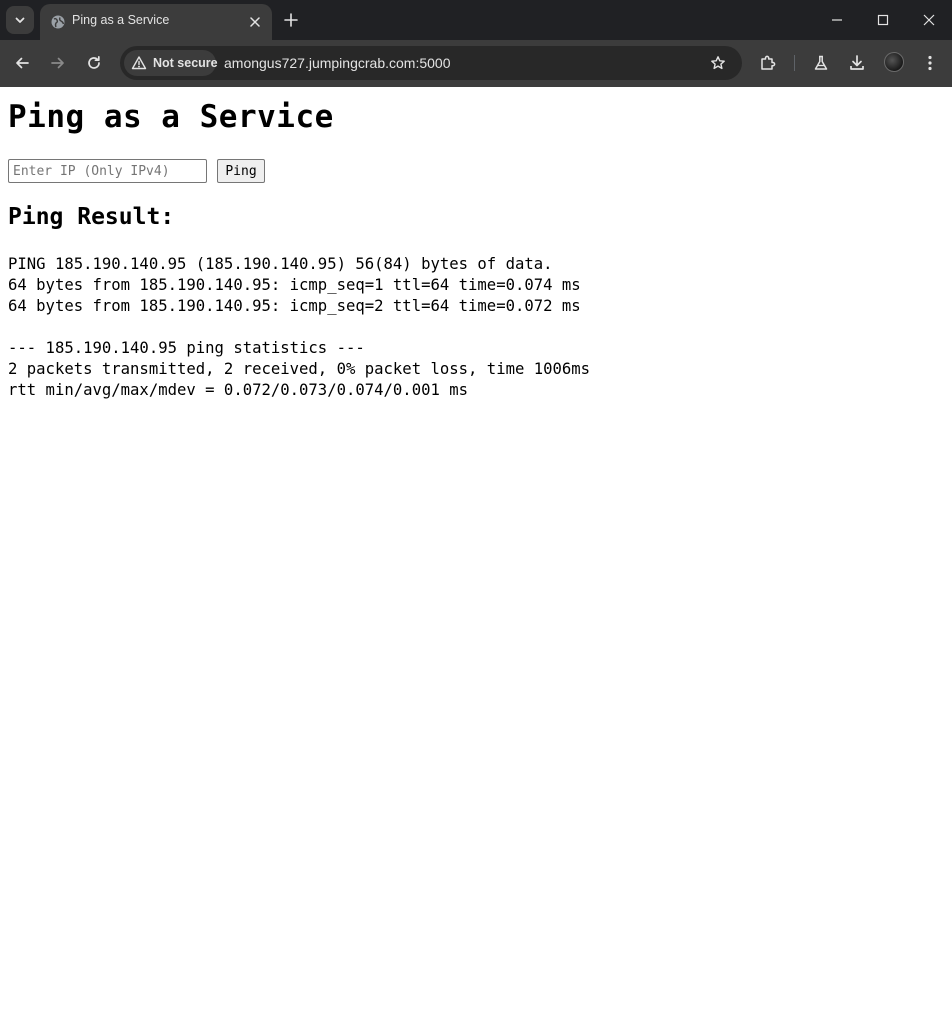  I want to click on arrow-left-icon, so click(22, 63).